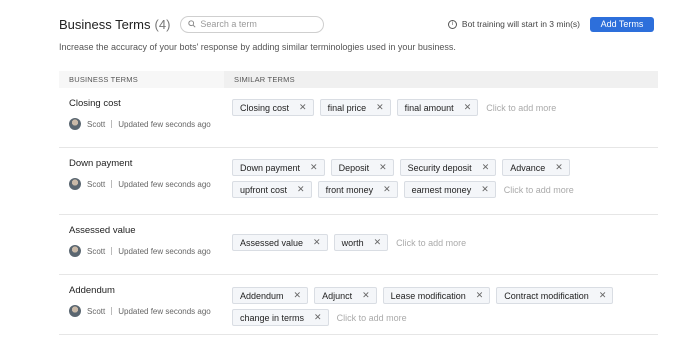 The image size is (691, 351). I want to click on chip-label: Adjunct, so click(337, 295).